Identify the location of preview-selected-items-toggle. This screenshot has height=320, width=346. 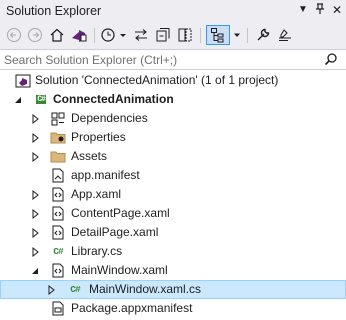
(218, 35).